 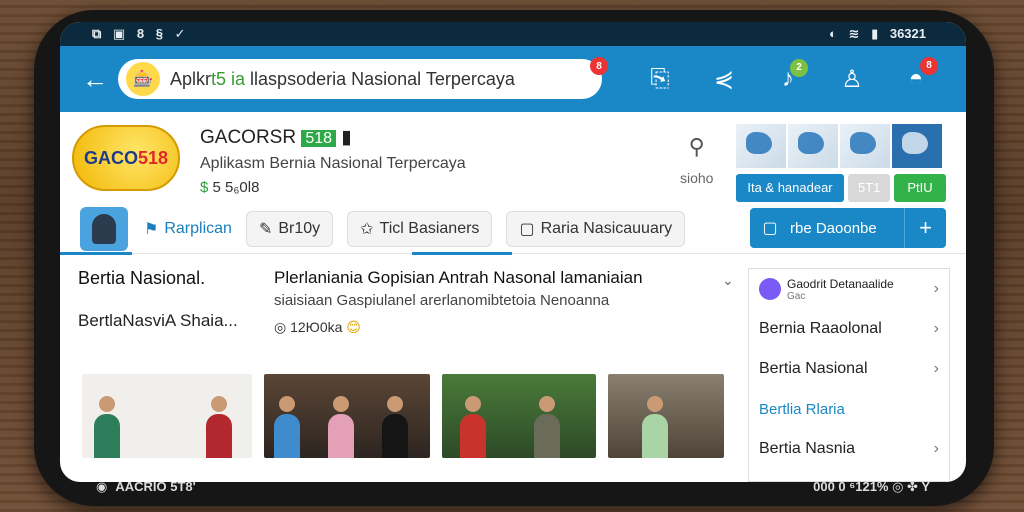 What do you see at coordinates (849, 329) in the screenshot?
I see `list-item: Bernia Raaolonal ›` at bounding box center [849, 329].